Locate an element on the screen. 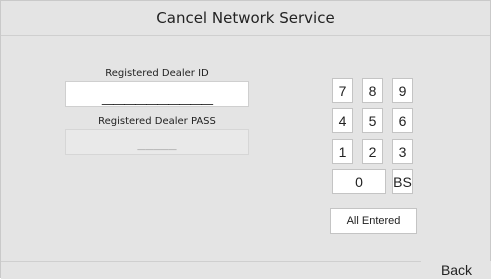  all-entered-button: All Entered is located at coordinates (373, 221).